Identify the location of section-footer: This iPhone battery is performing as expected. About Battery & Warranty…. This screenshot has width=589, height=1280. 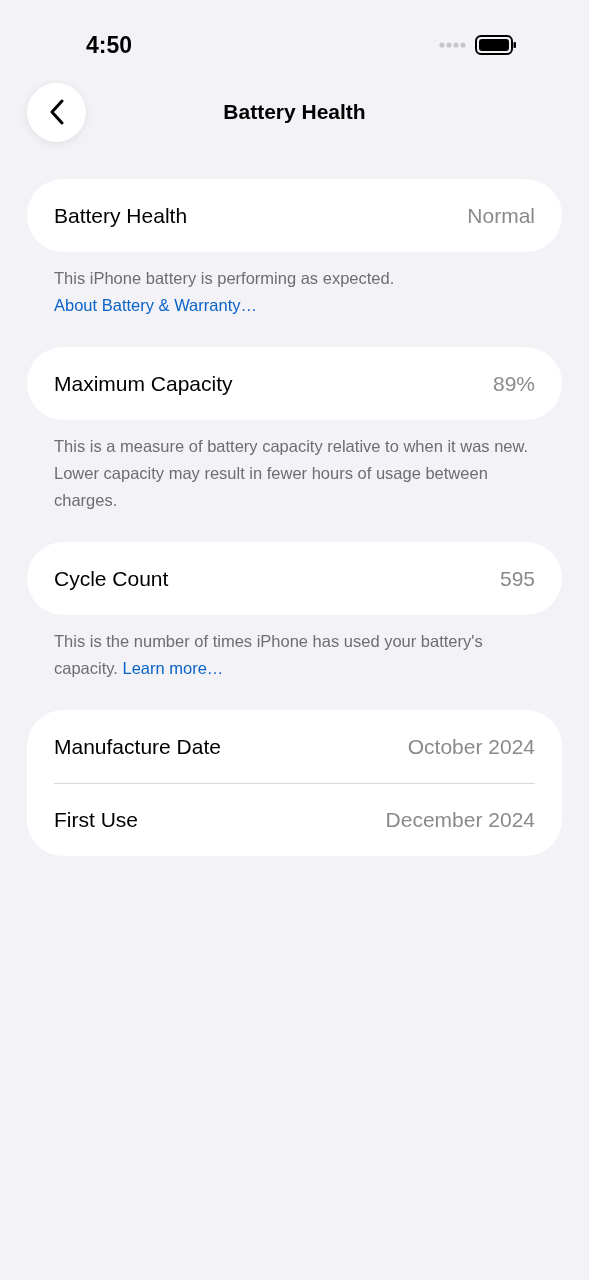
(294, 285).